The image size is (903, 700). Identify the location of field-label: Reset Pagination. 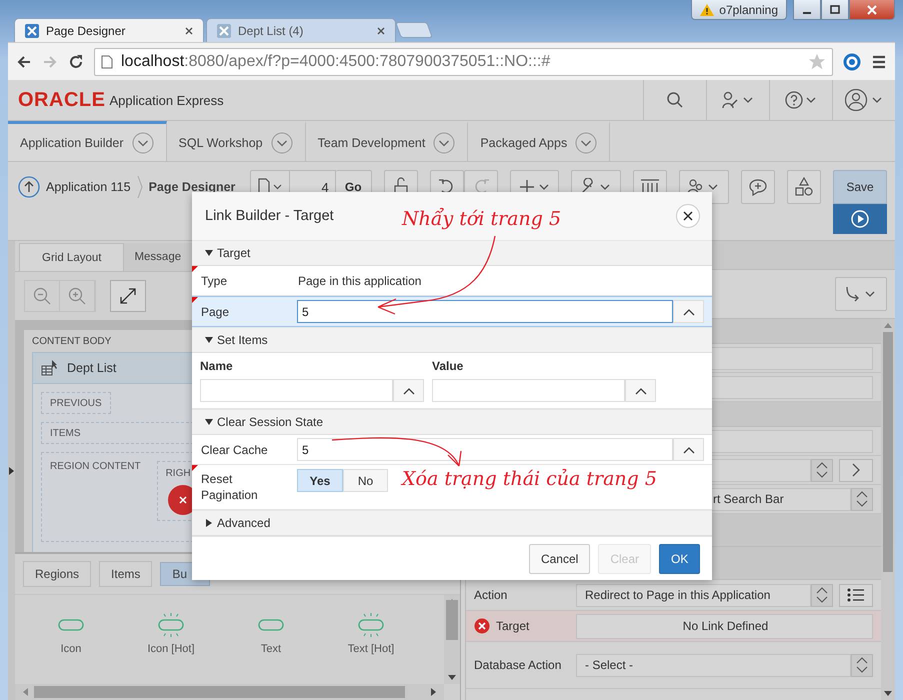
(230, 487).